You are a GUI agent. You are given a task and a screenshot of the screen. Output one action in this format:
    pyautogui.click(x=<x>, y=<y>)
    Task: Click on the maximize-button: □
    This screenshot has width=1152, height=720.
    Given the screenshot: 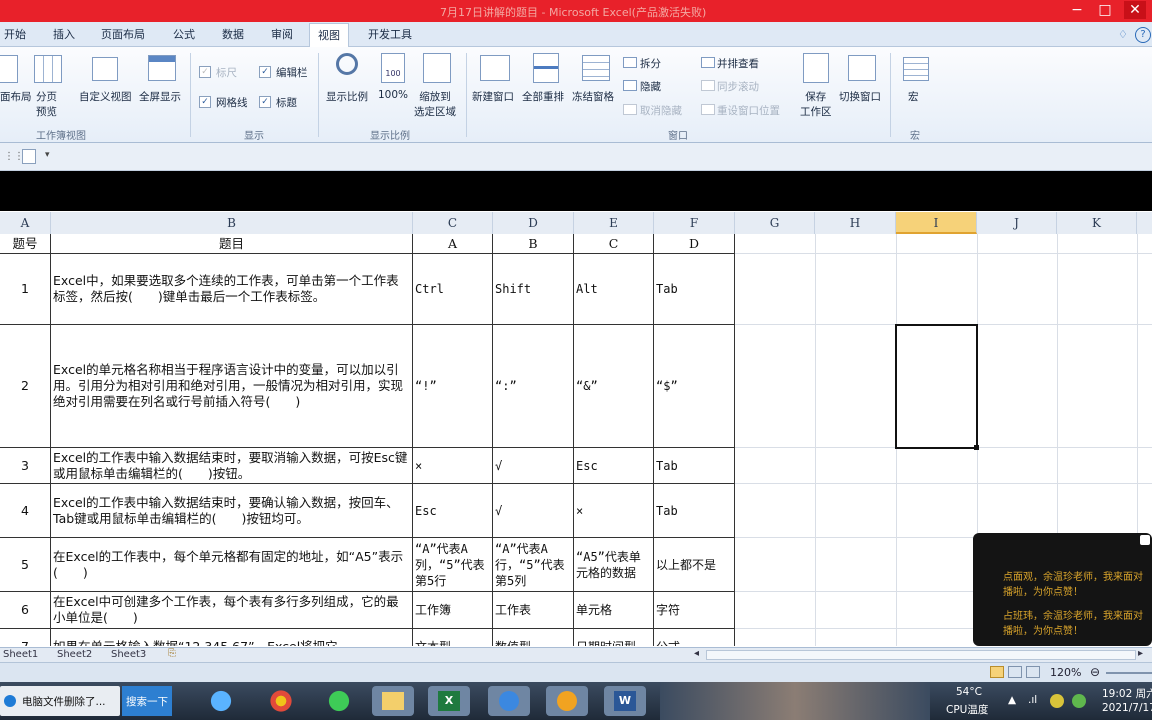 What is the action you would take?
    pyautogui.click(x=1105, y=10)
    